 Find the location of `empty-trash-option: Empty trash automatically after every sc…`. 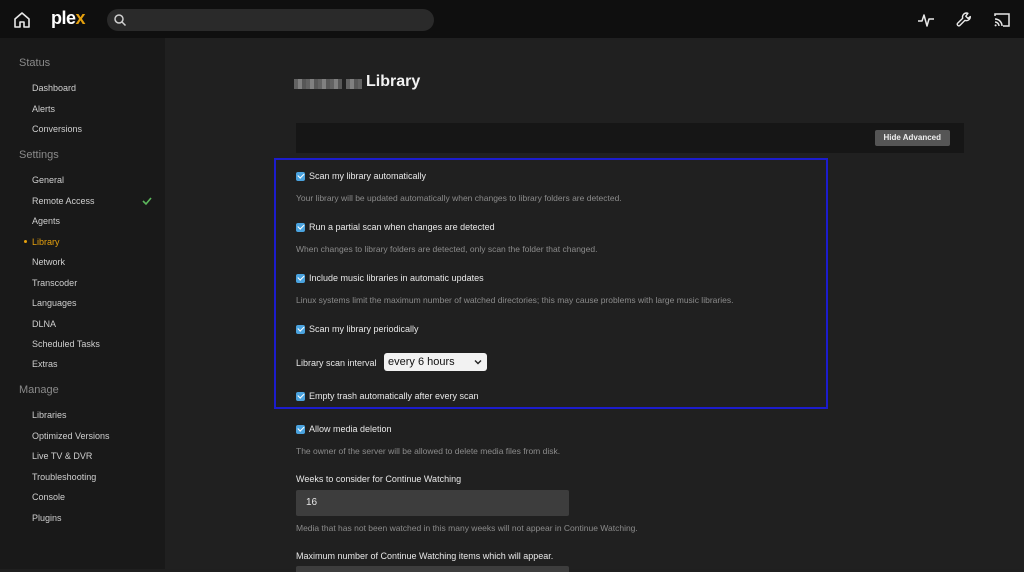

empty-trash-option: Empty trash automatically after every sc… is located at coordinates (387, 396).